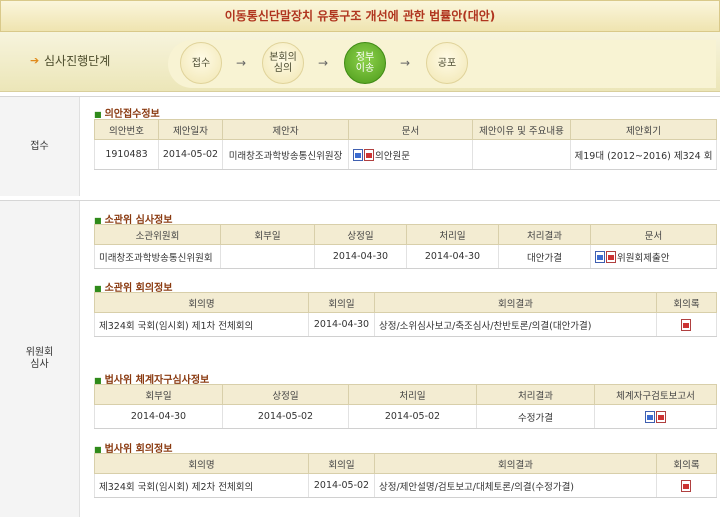 The width and height of the screenshot is (720, 517). What do you see at coordinates (285, 154) in the screenshot?
I see `proposer: 미래창조과학방송통신위원장` at bounding box center [285, 154].